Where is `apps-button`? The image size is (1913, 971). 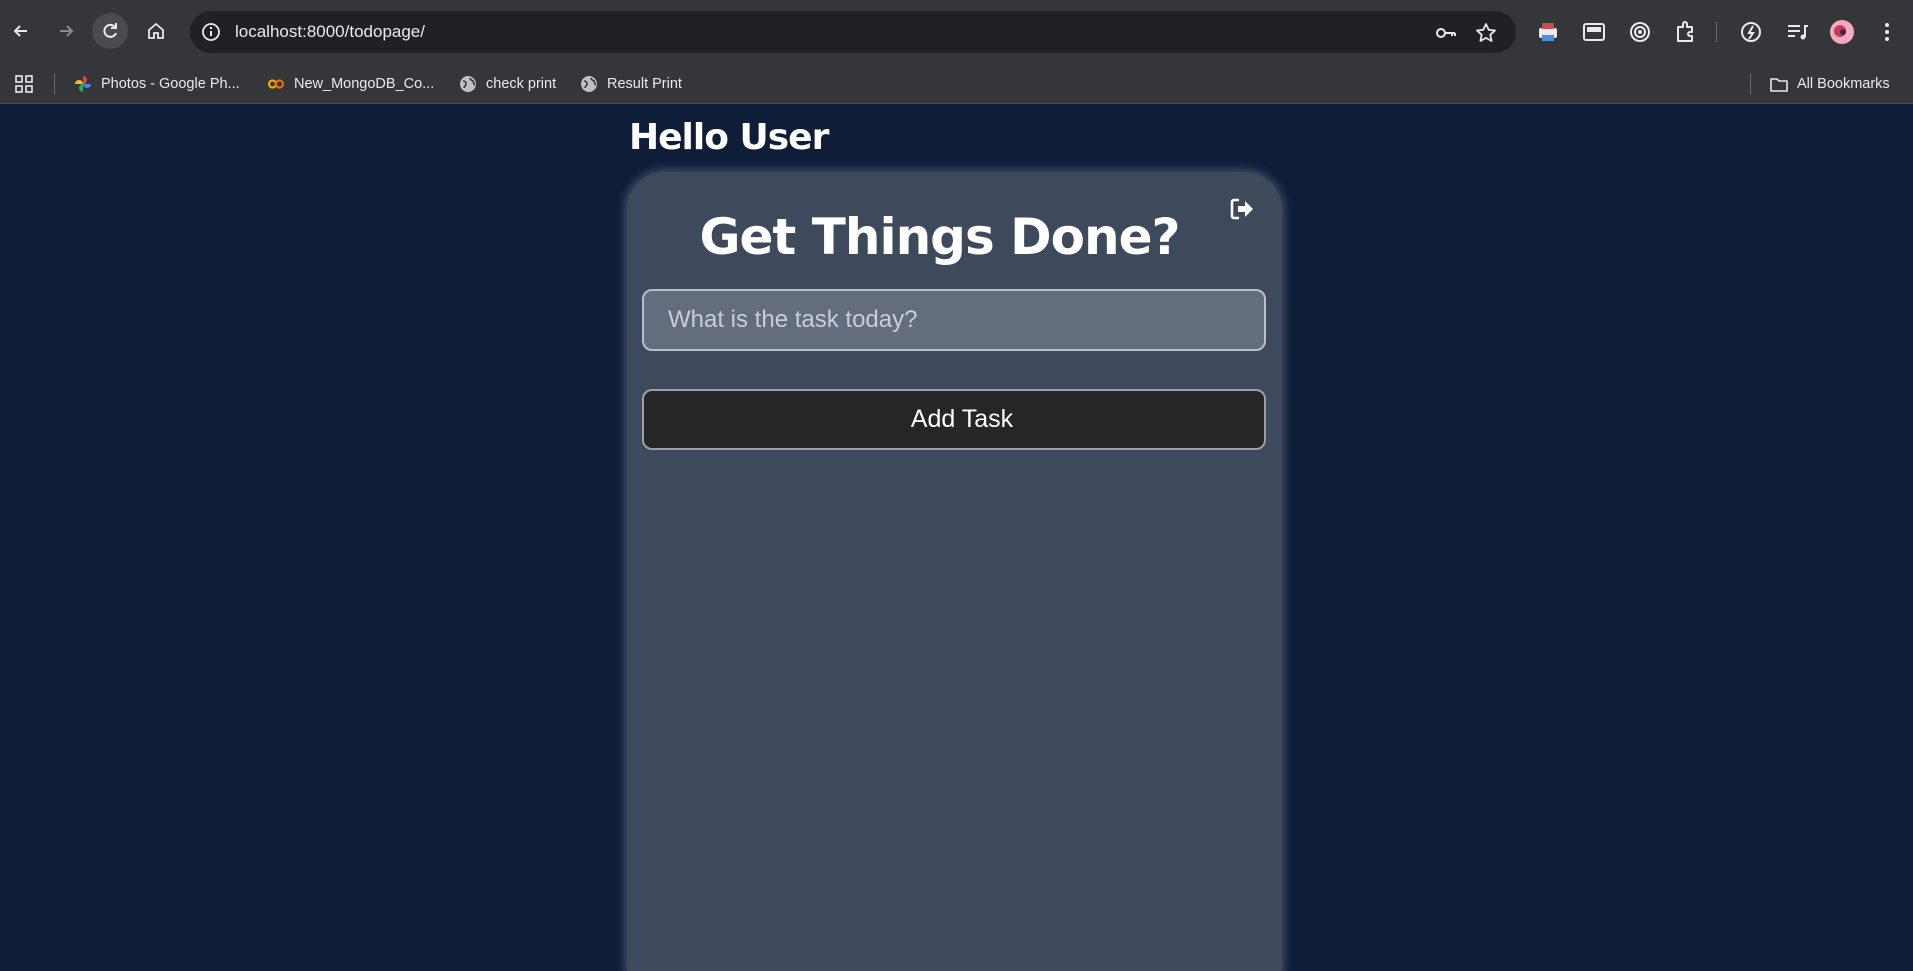
apps-button is located at coordinates (24, 84).